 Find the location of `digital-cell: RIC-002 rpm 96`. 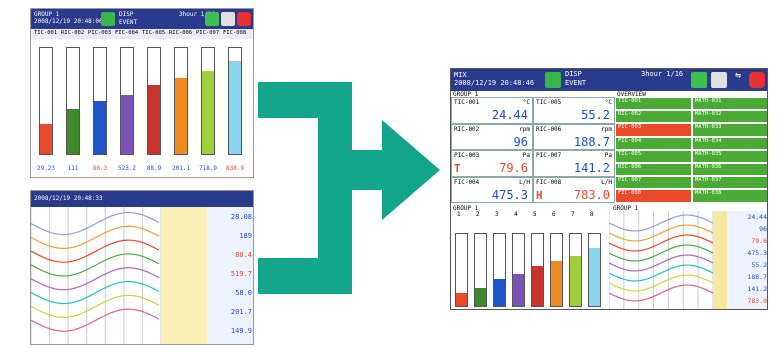

digital-cell: RIC-002 rpm 96 is located at coordinates (492, 136).